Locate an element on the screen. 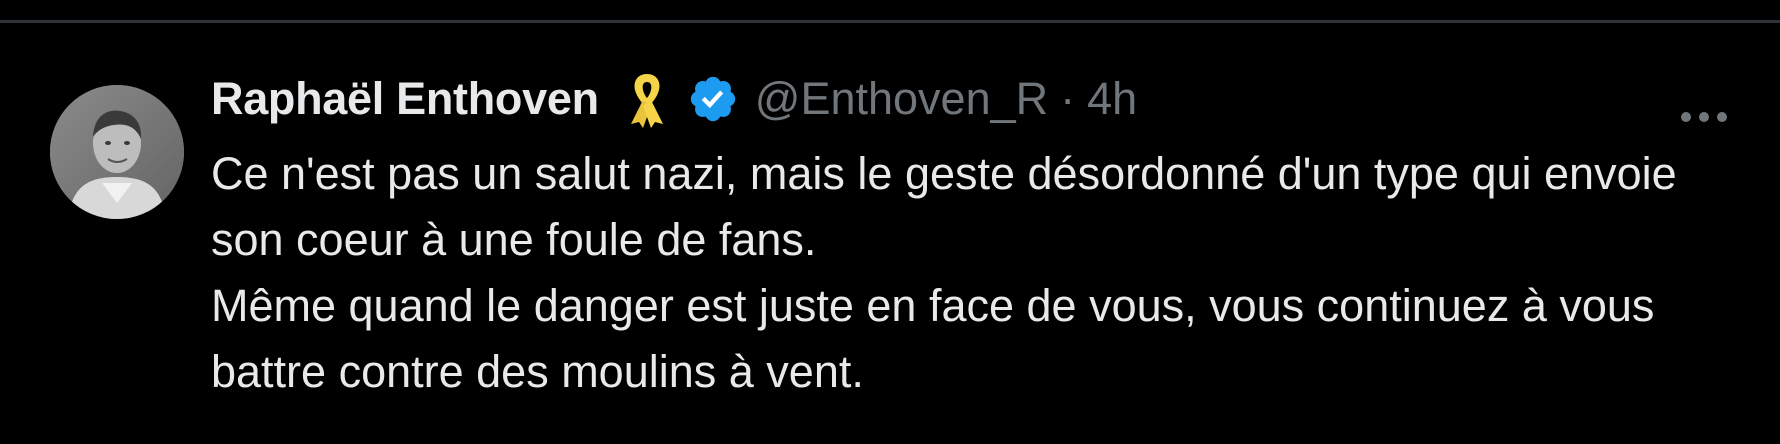  ellipsis-icon is located at coordinates (1704, 117).